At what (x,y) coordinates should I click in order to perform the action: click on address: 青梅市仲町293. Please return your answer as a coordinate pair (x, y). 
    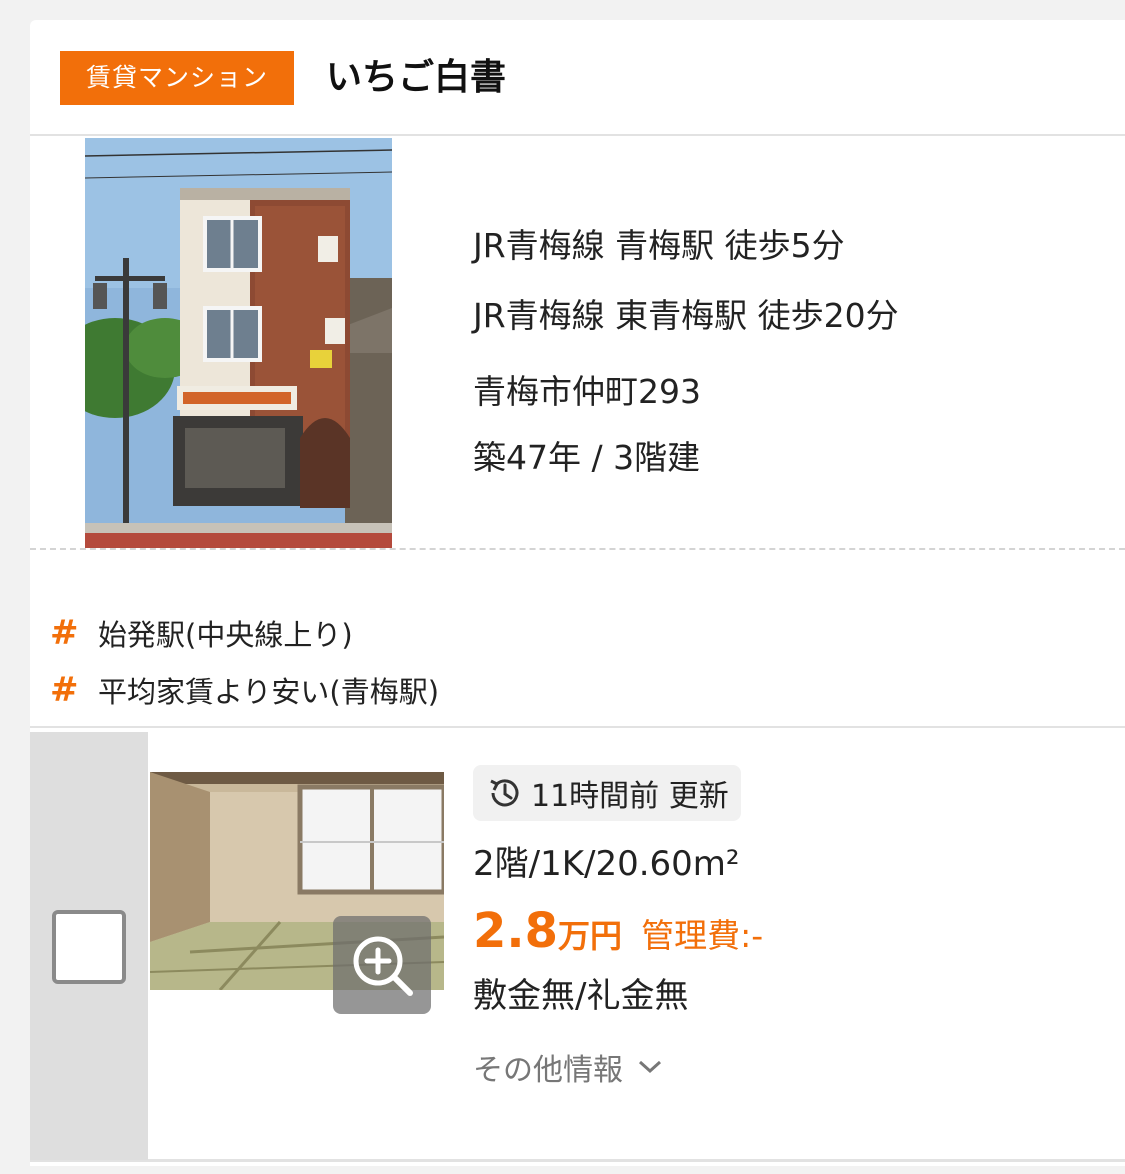
    Looking at the image, I should click on (587, 391).